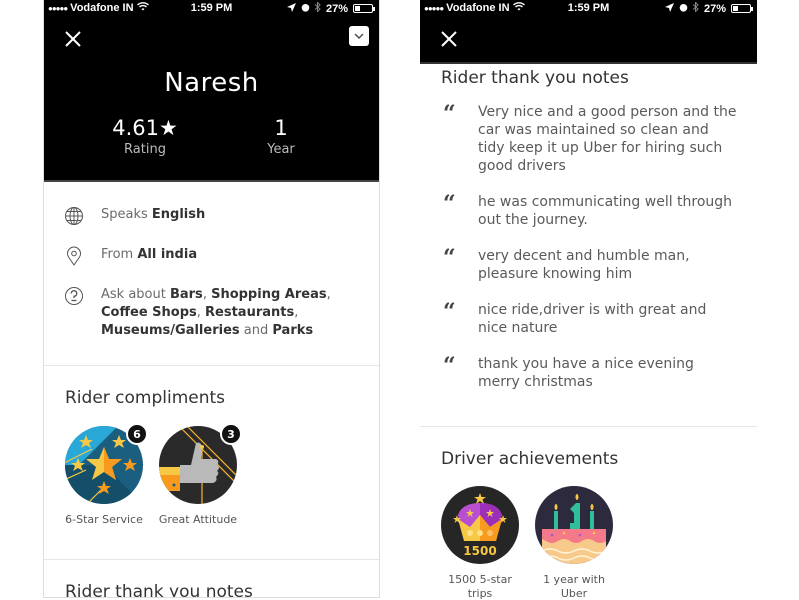  What do you see at coordinates (281, 149) in the screenshot?
I see `years-label: Year` at bounding box center [281, 149].